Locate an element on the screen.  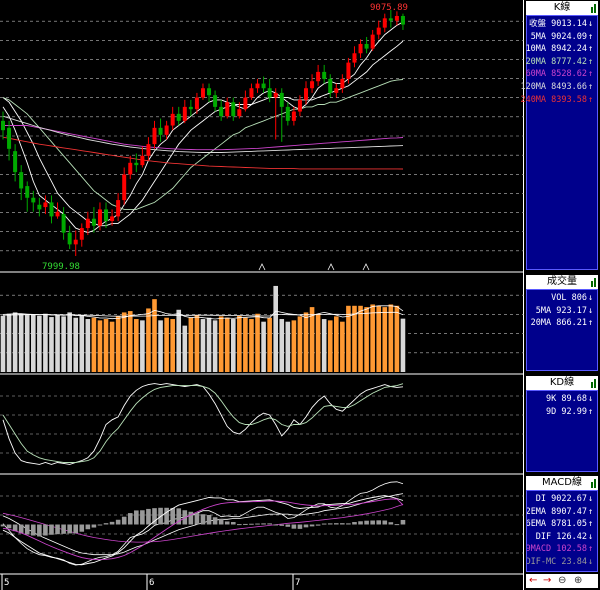
row-label: 12EMA is located at coordinates (536, 511).